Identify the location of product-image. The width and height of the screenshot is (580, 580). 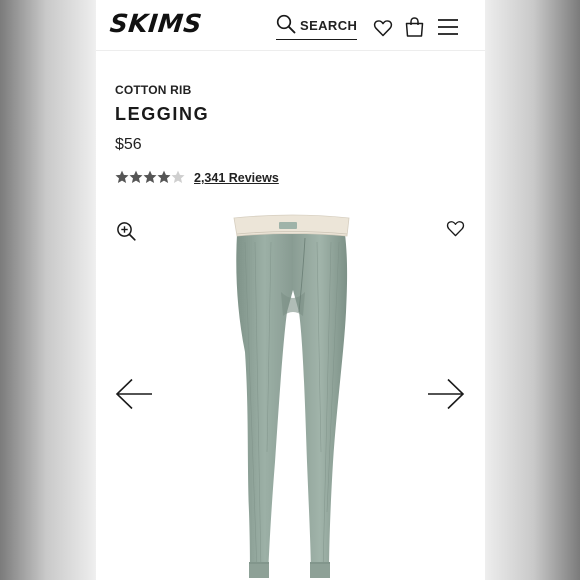
(291, 396).